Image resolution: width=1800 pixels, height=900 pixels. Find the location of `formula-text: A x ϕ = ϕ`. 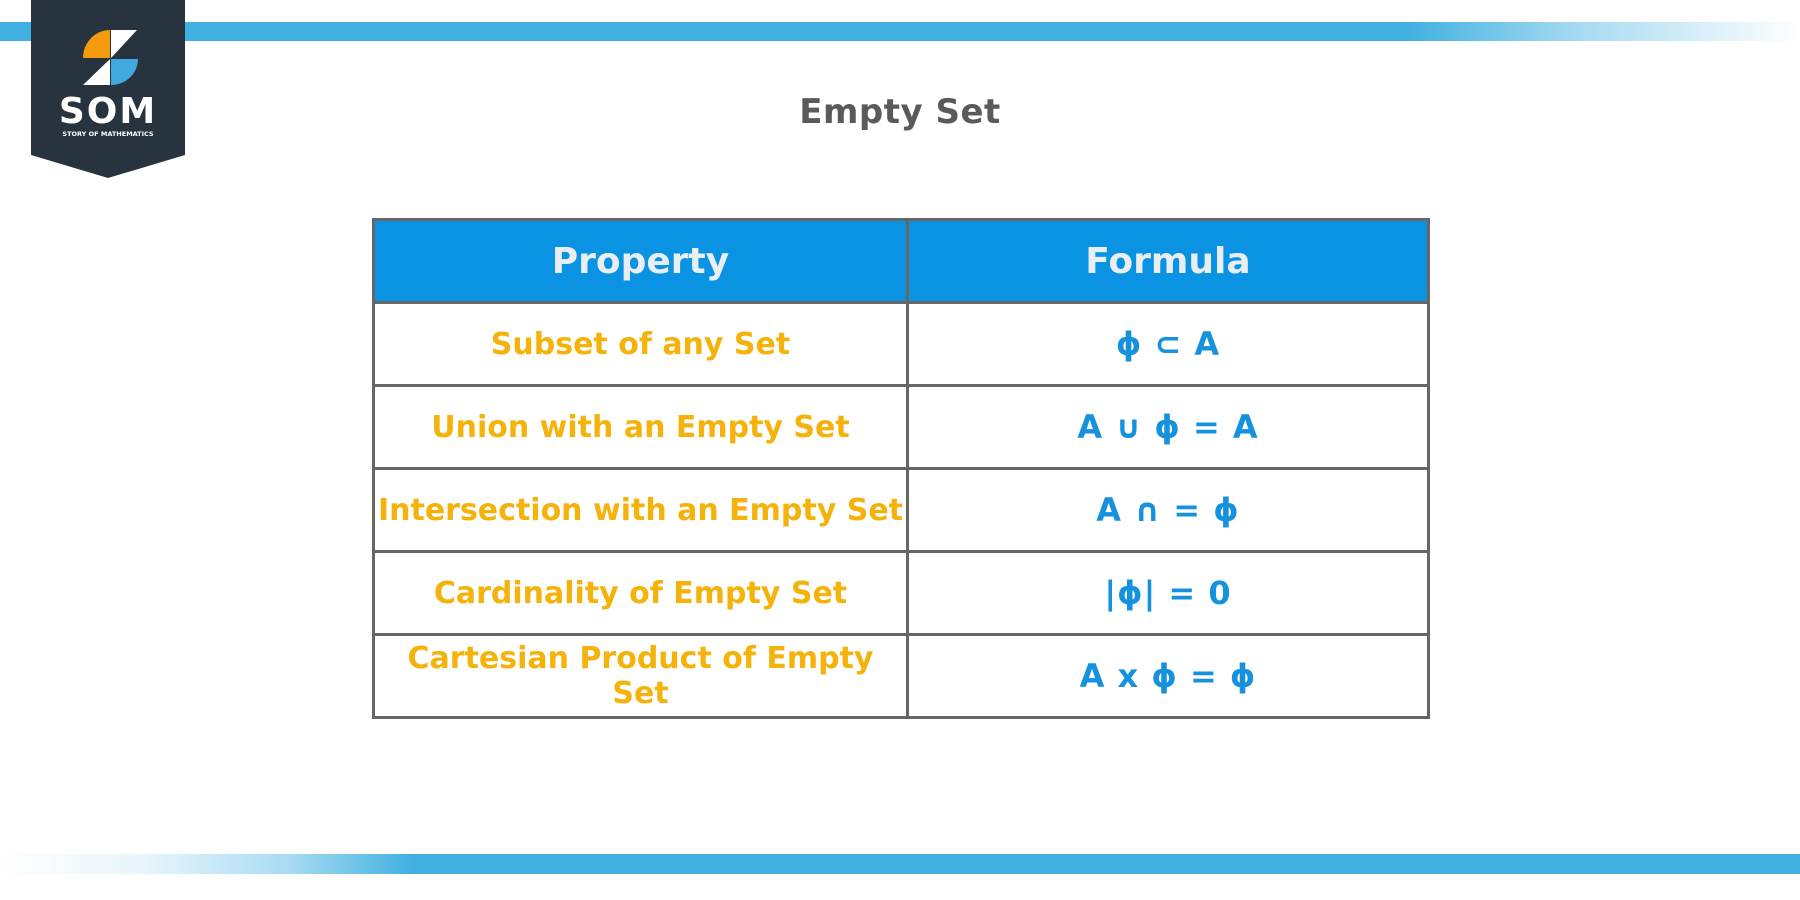

formula-text: A x ϕ = ϕ is located at coordinates (1168, 676).